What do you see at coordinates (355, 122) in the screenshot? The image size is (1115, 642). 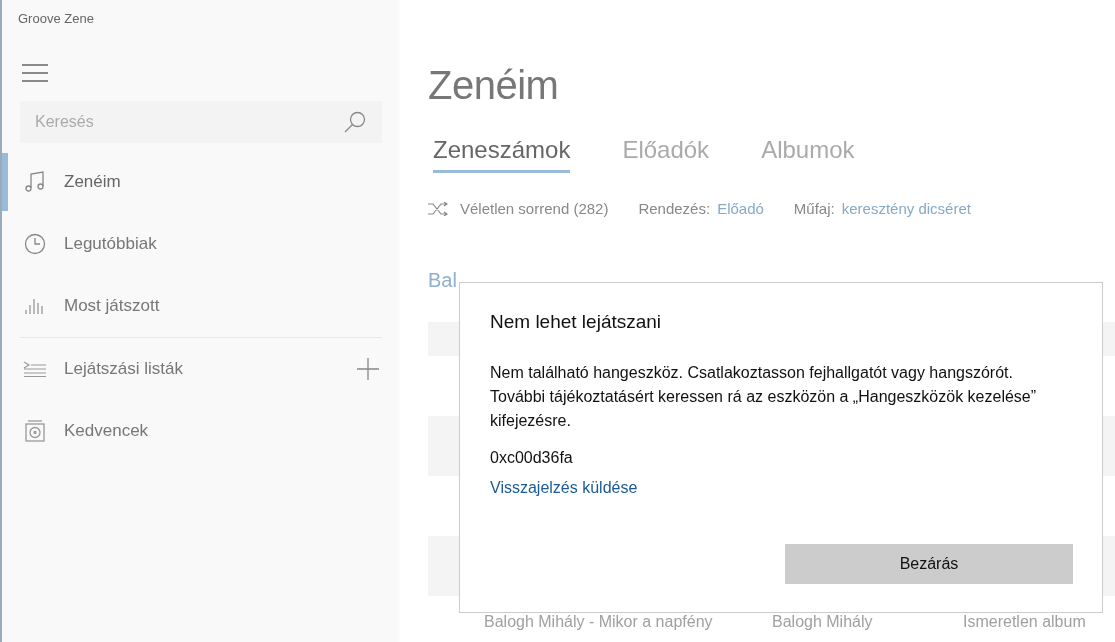 I see `search-icon` at bounding box center [355, 122].